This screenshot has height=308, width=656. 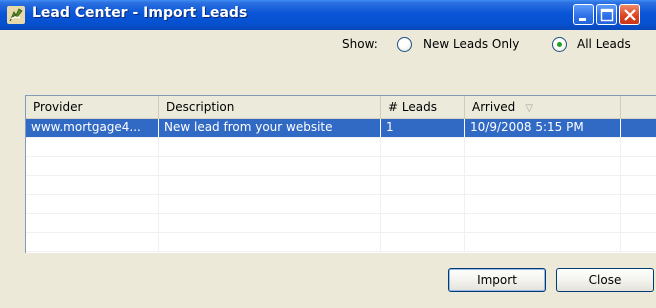 What do you see at coordinates (16, 15) in the screenshot?
I see `app-icon` at bounding box center [16, 15].